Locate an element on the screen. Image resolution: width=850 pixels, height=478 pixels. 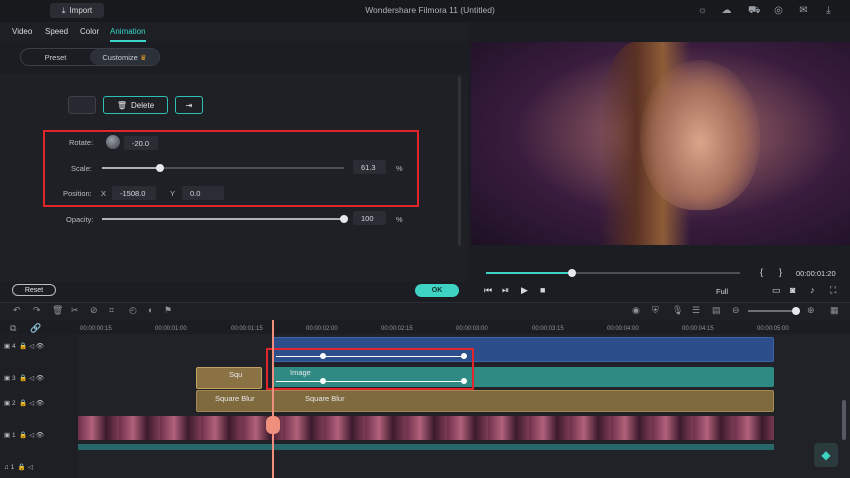
speed-icon: ◴ is located at coordinates (133, 310).